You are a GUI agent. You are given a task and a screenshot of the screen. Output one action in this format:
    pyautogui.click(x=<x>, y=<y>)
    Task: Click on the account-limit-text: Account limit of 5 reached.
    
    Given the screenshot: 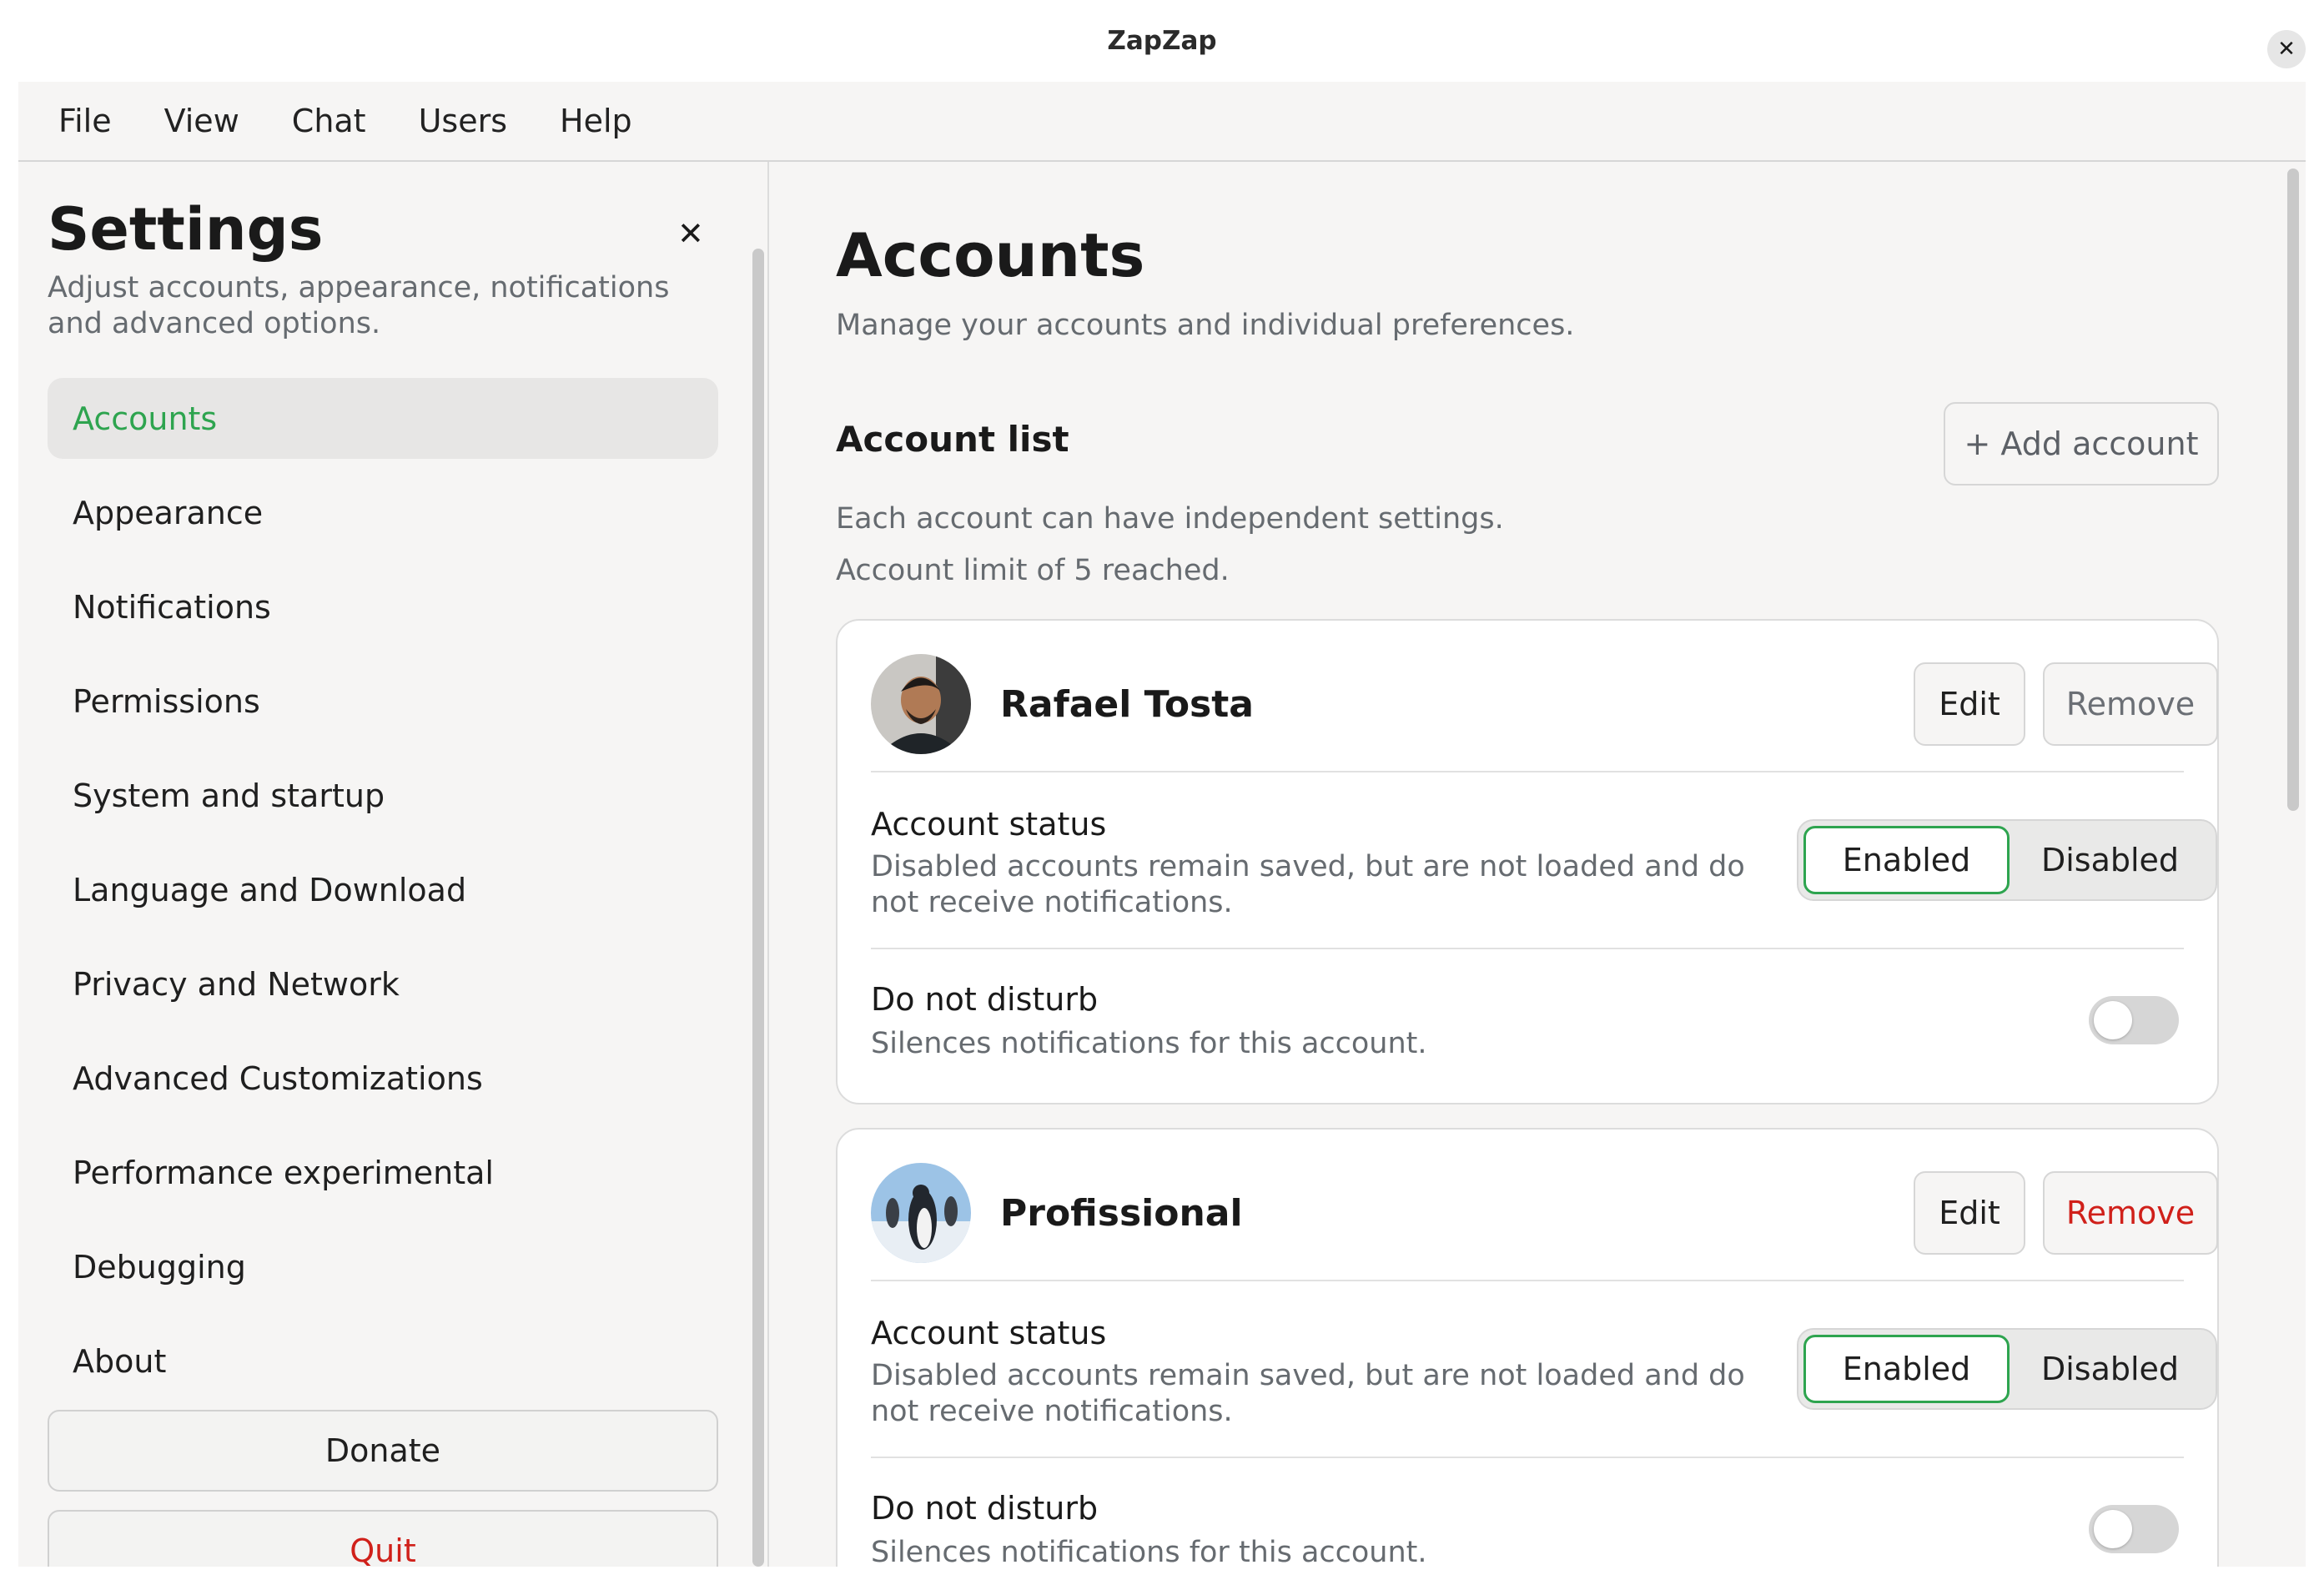 What is the action you would take?
    pyautogui.click(x=1033, y=571)
    